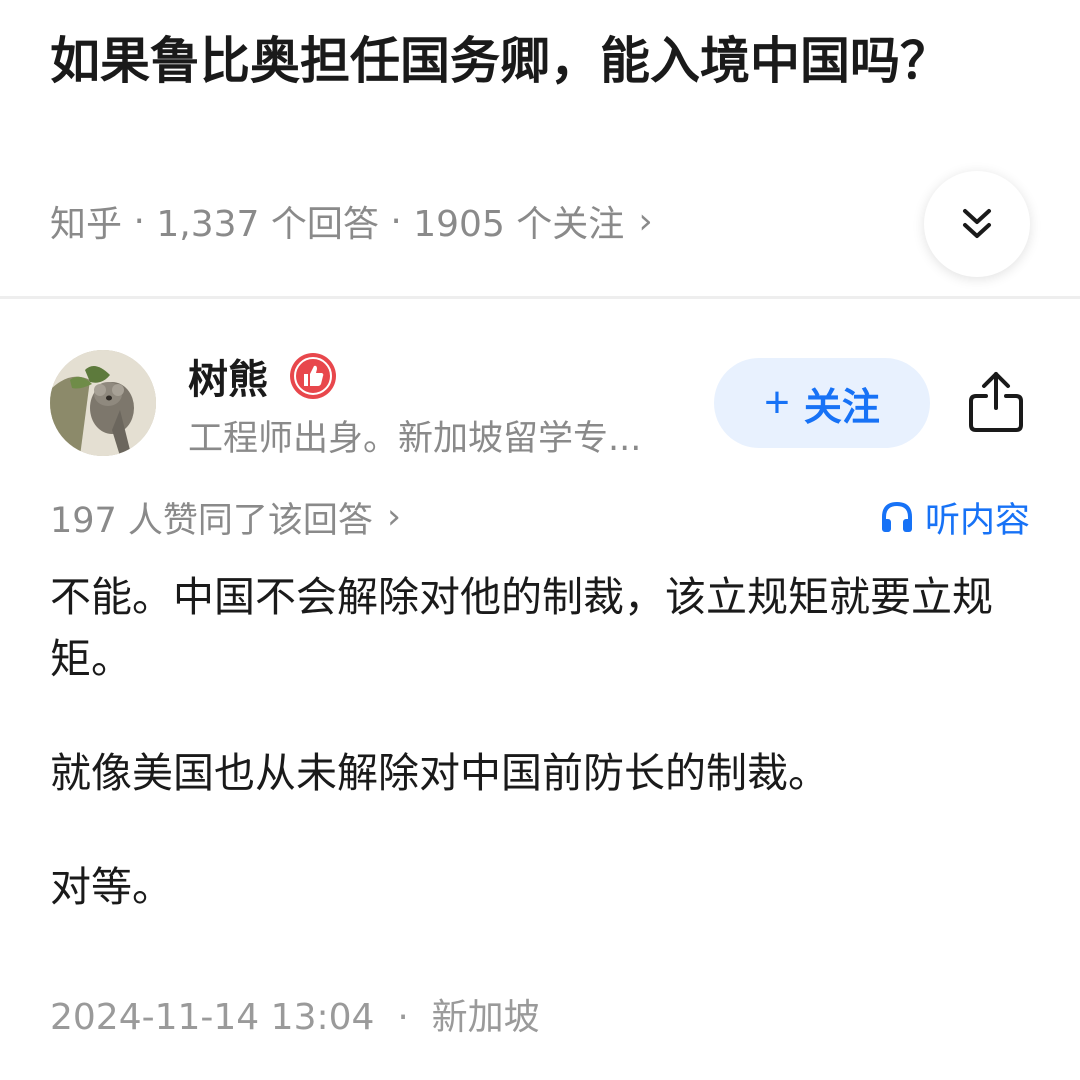  I want to click on headphones-icon, so click(896, 516).